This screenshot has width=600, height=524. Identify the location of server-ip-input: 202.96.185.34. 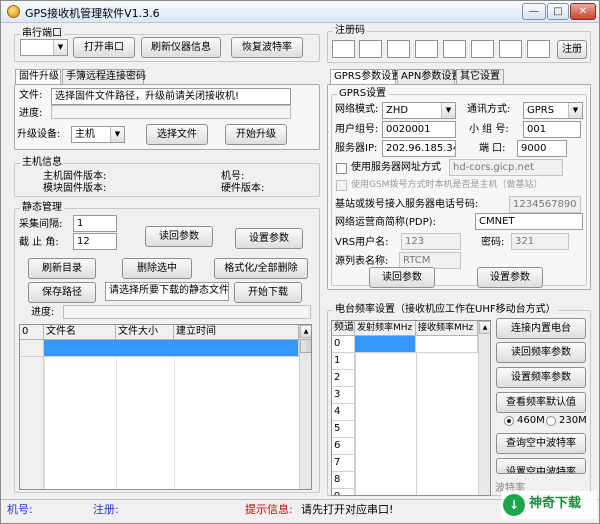
(419, 148).